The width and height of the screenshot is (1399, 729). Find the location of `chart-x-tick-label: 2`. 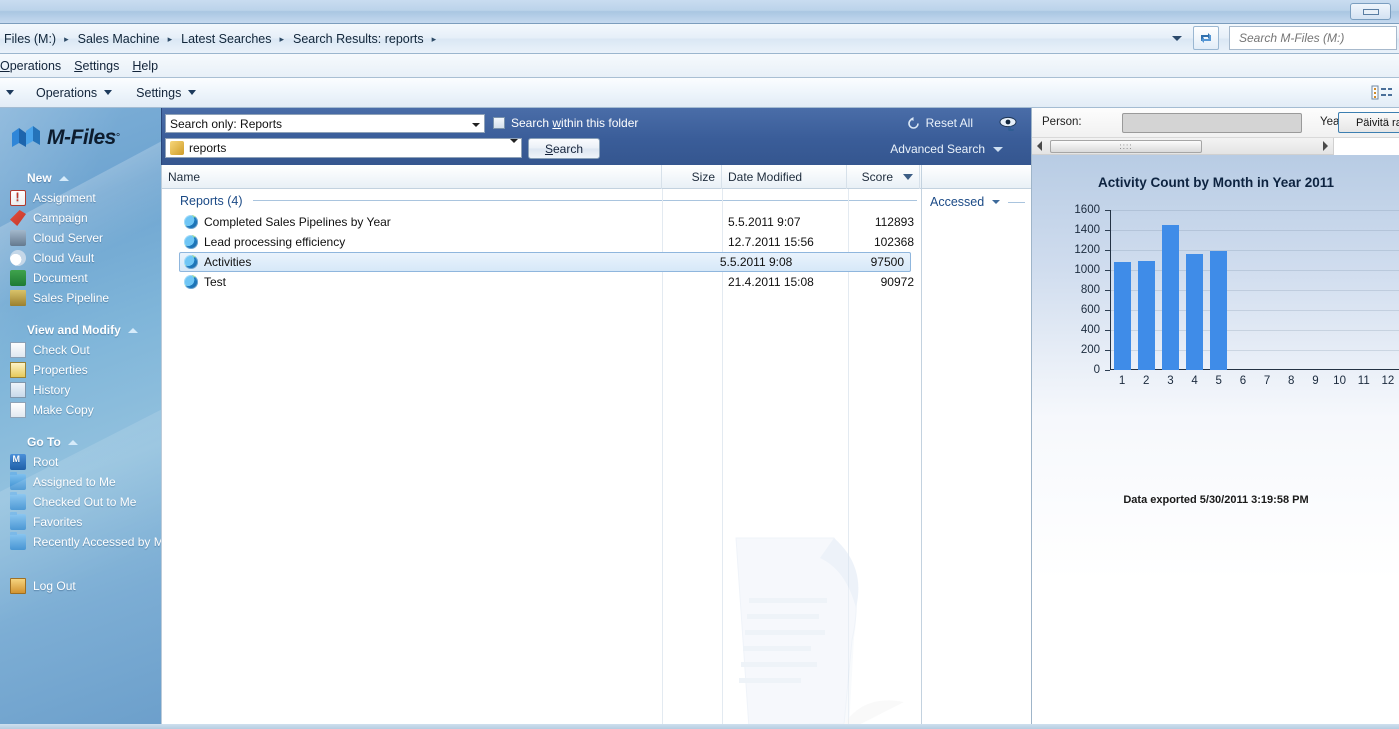

chart-x-tick-label: 2 is located at coordinates (1146, 381).